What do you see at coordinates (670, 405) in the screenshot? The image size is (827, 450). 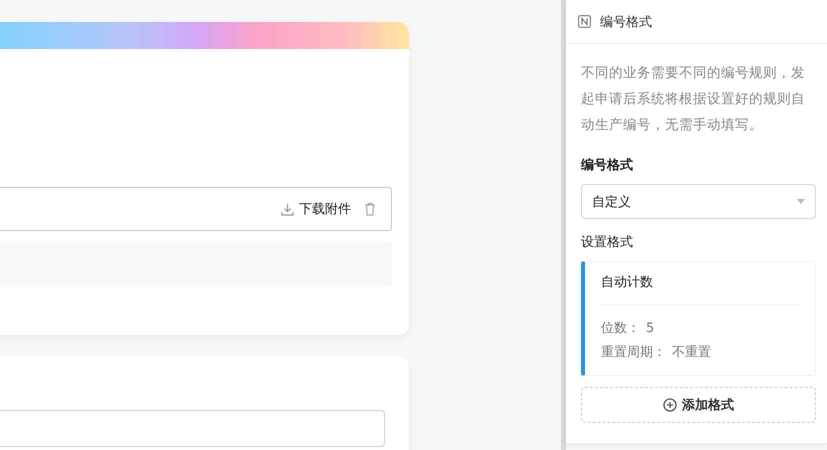 I see `plus-circle-icon` at bounding box center [670, 405].